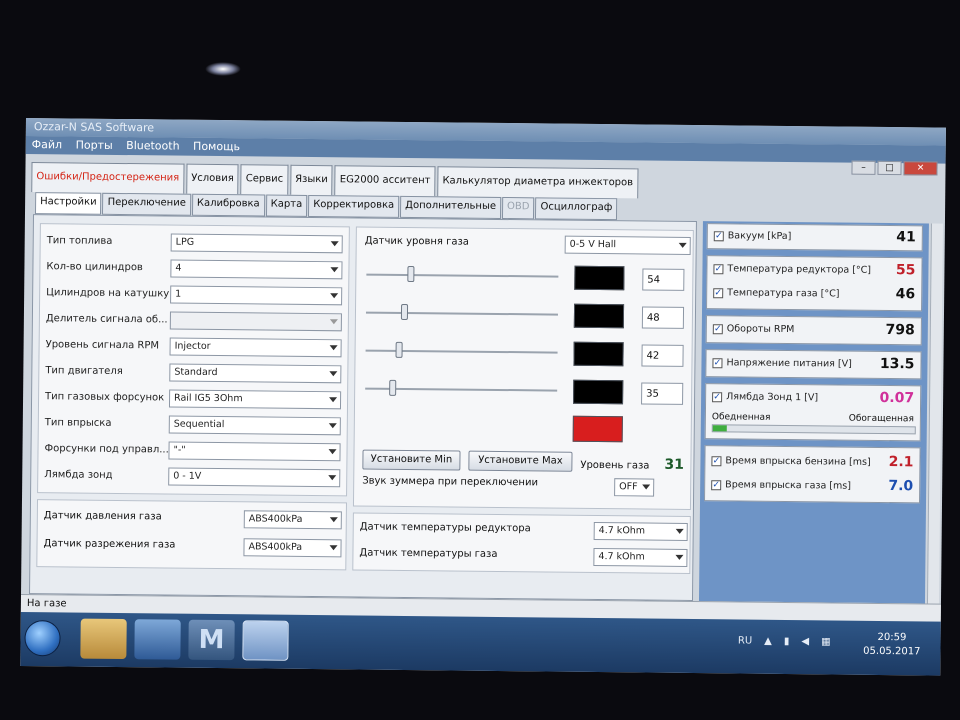  What do you see at coordinates (745, 640) in the screenshot?
I see `language-indicator: RU` at bounding box center [745, 640].